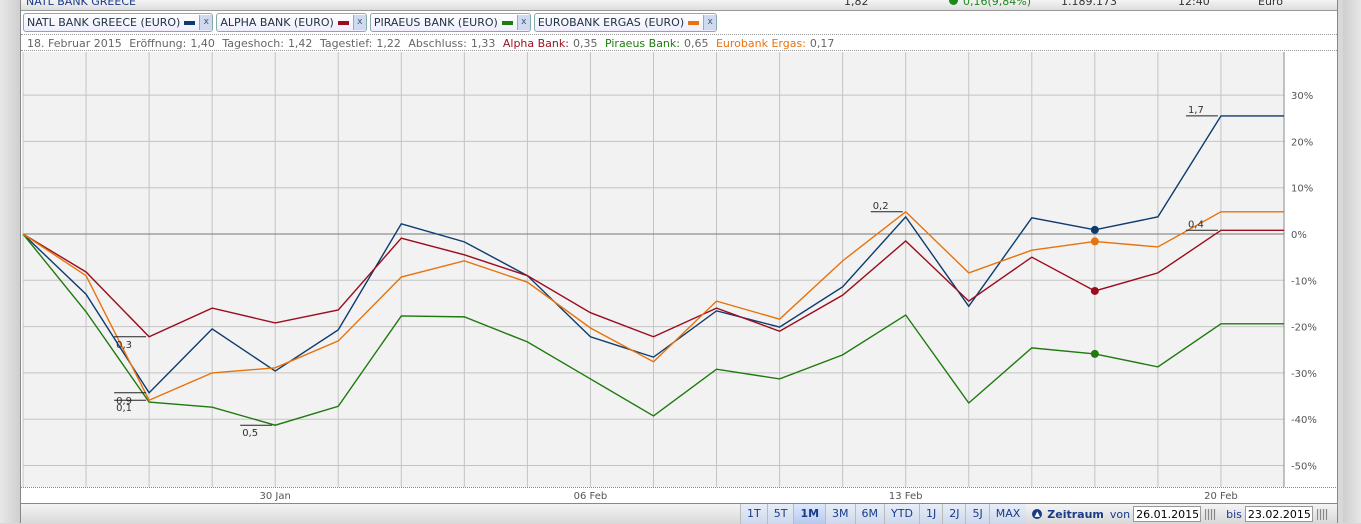 The height and width of the screenshot is (524, 1361). What do you see at coordinates (1304, 467) in the screenshot?
I see `y-tick-label: -50%` at bounding box center [1304, 467].